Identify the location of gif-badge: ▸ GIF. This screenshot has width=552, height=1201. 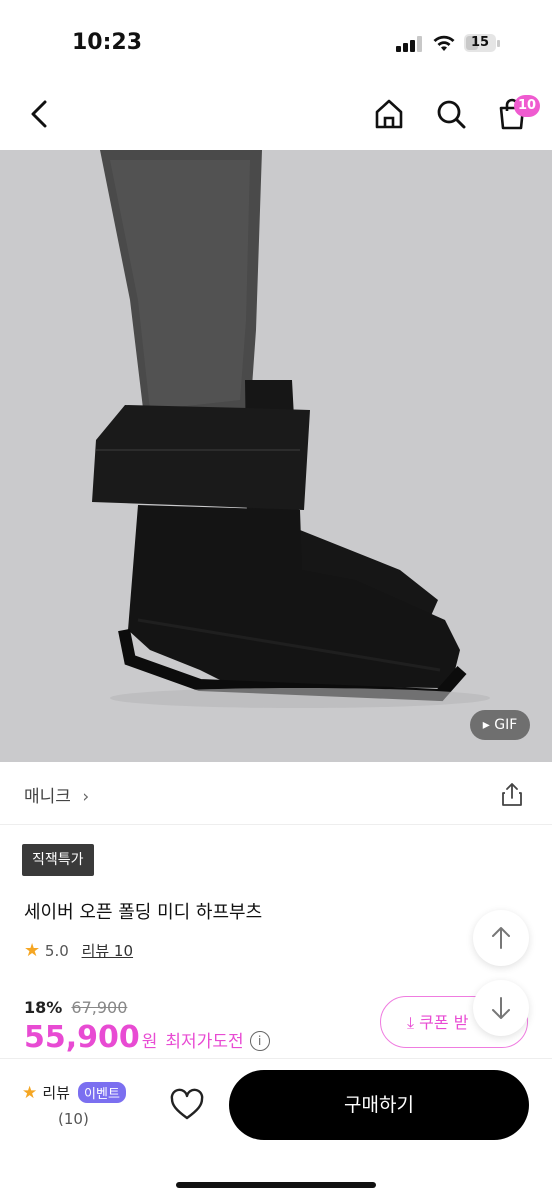
(500, 725).